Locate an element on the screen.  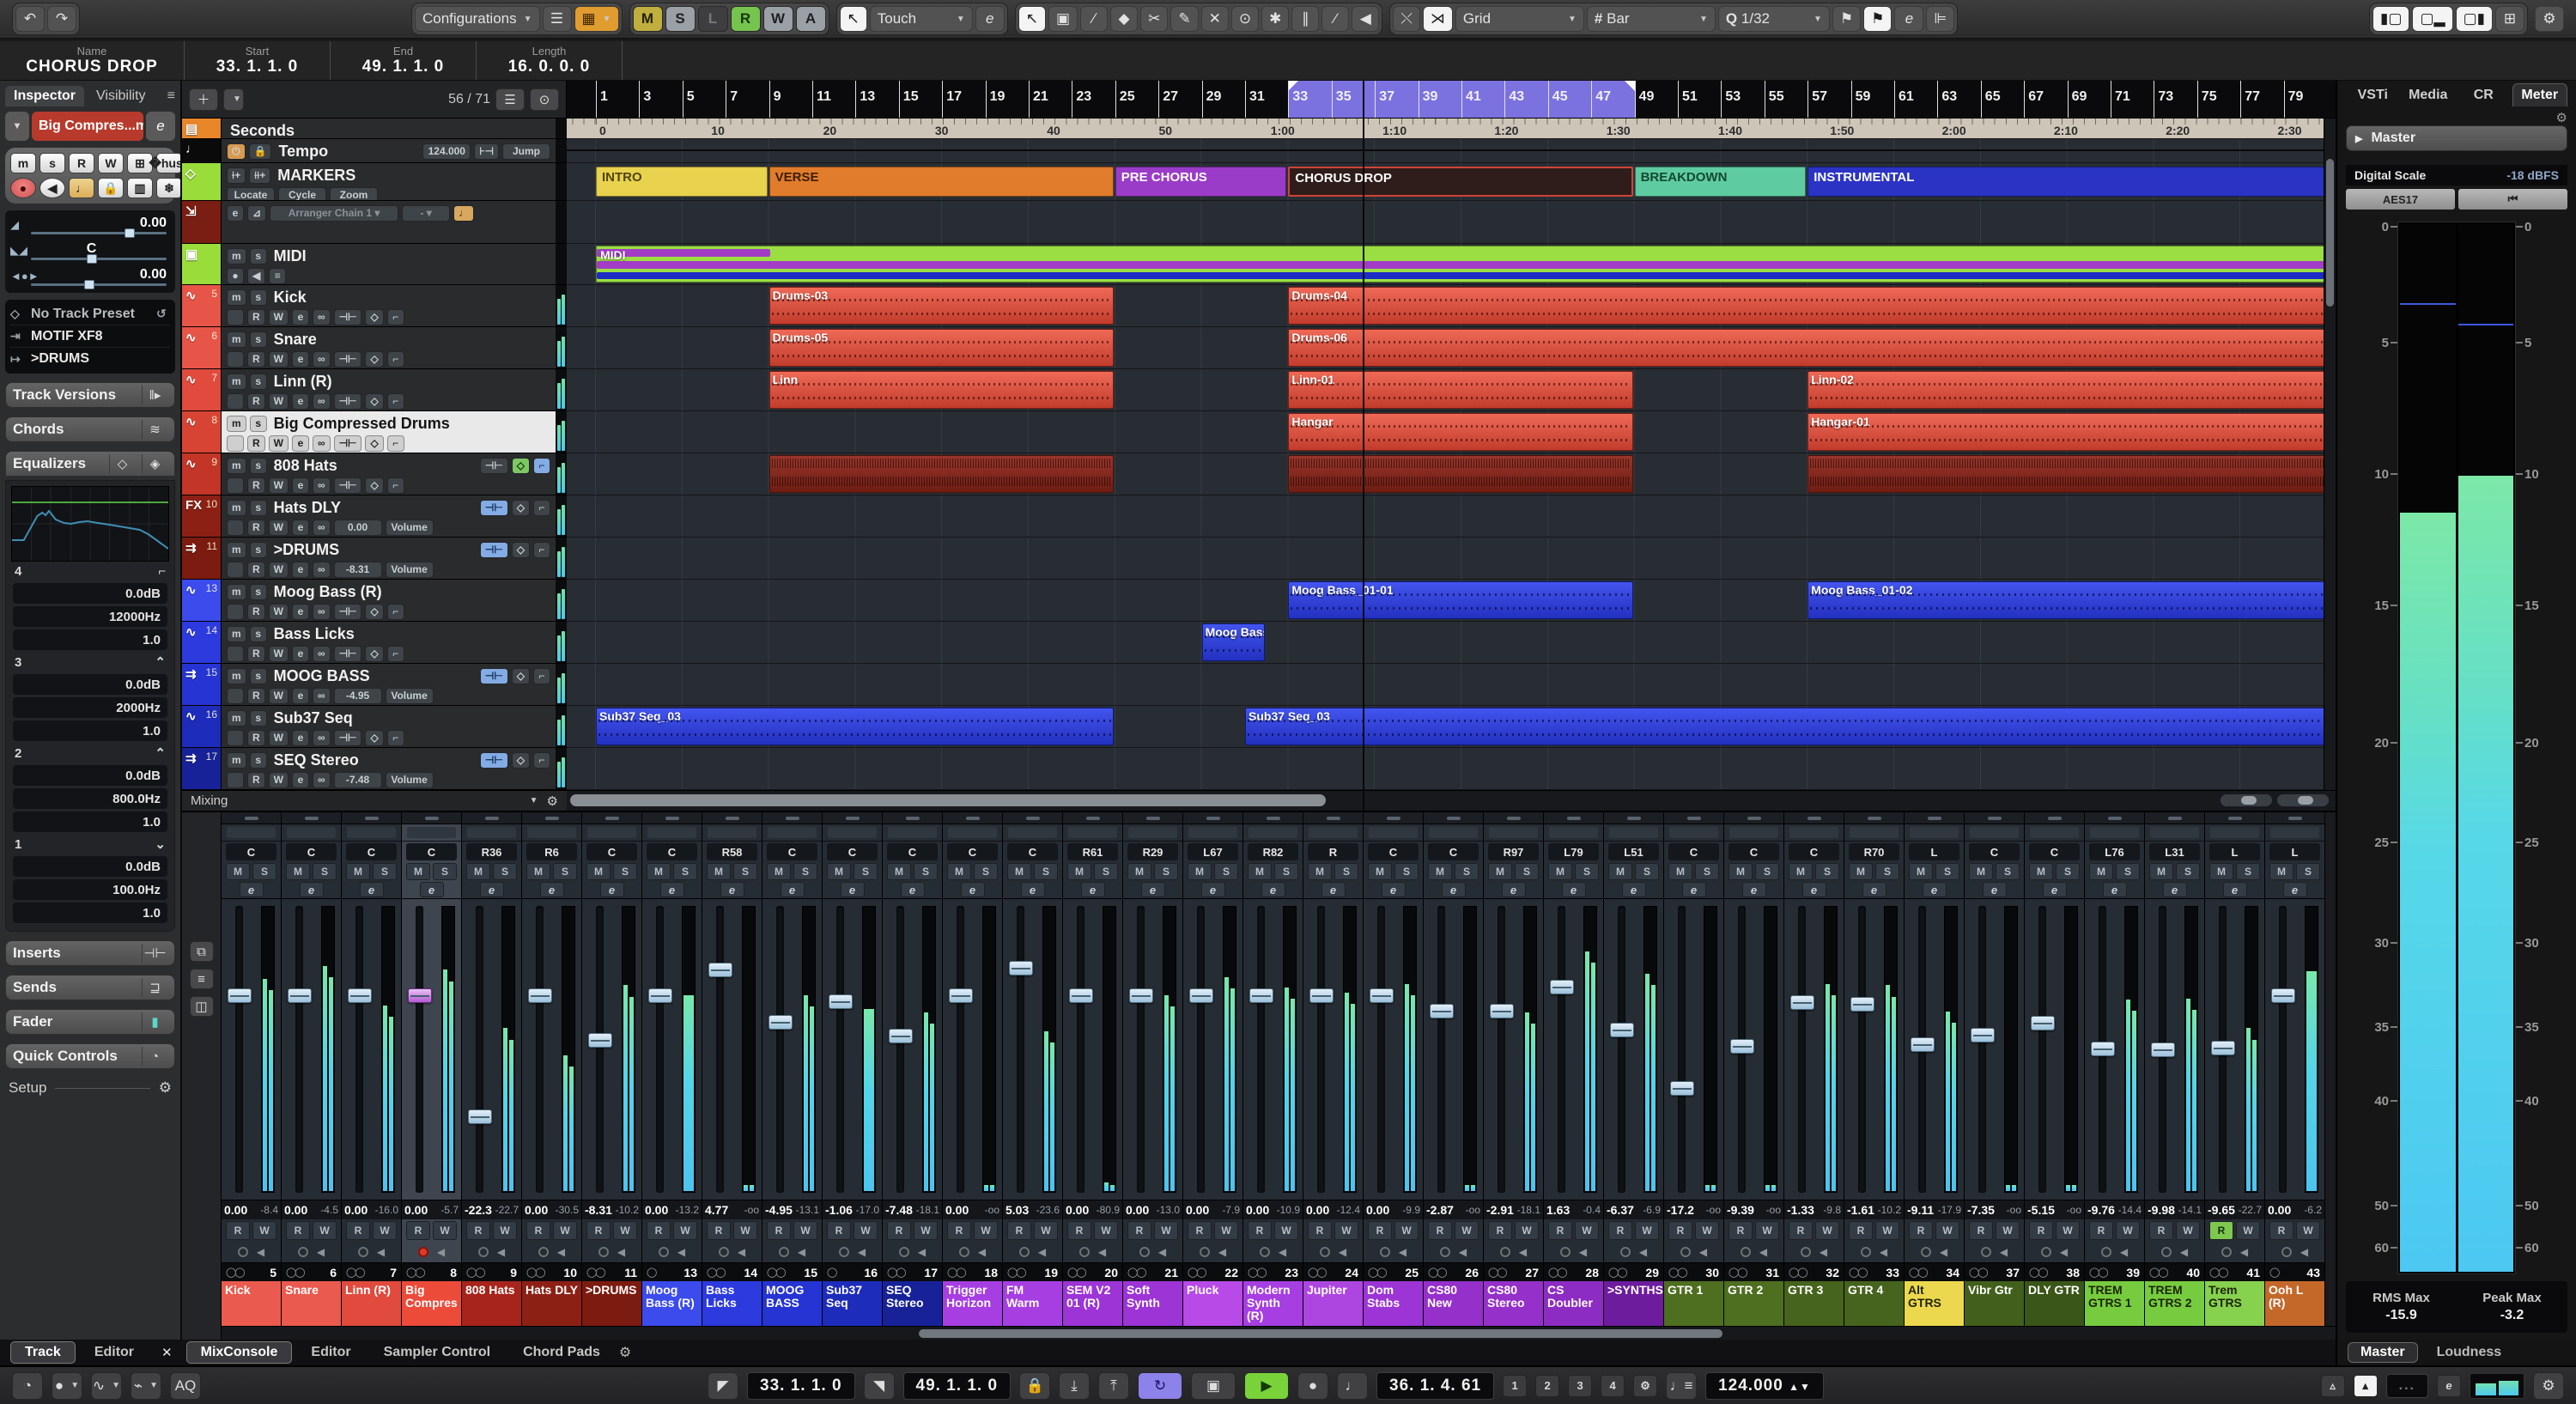
channel-name: MOOG BASS is located at coordinates (792, 1304).